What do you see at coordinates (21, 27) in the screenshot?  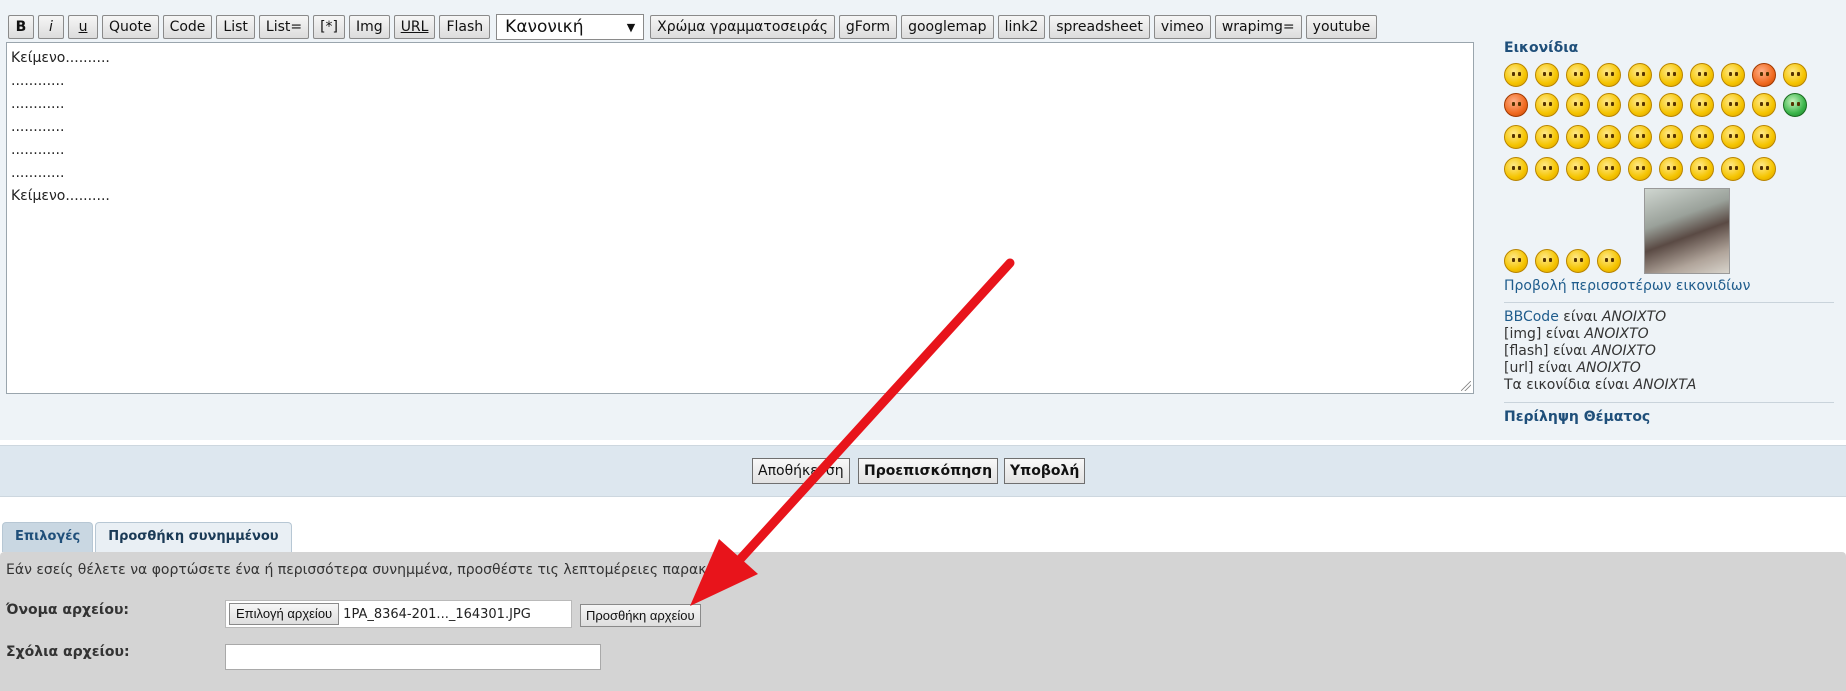 I see `bold-button: B` at bounding box center [21, 27].